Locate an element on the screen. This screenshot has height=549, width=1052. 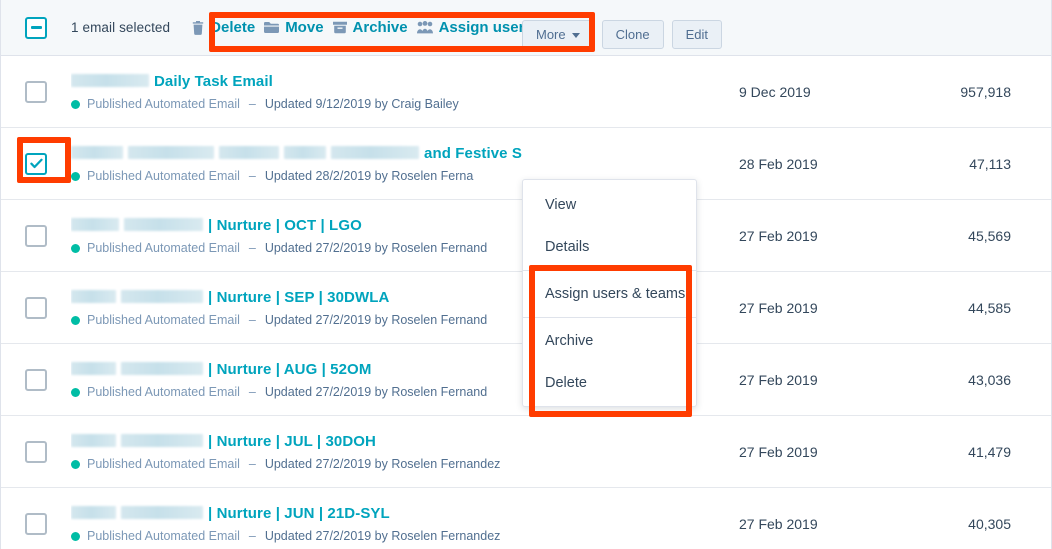
menu-item-assign-users-teams: Assign users & teams is located at coordinates (609, 294).